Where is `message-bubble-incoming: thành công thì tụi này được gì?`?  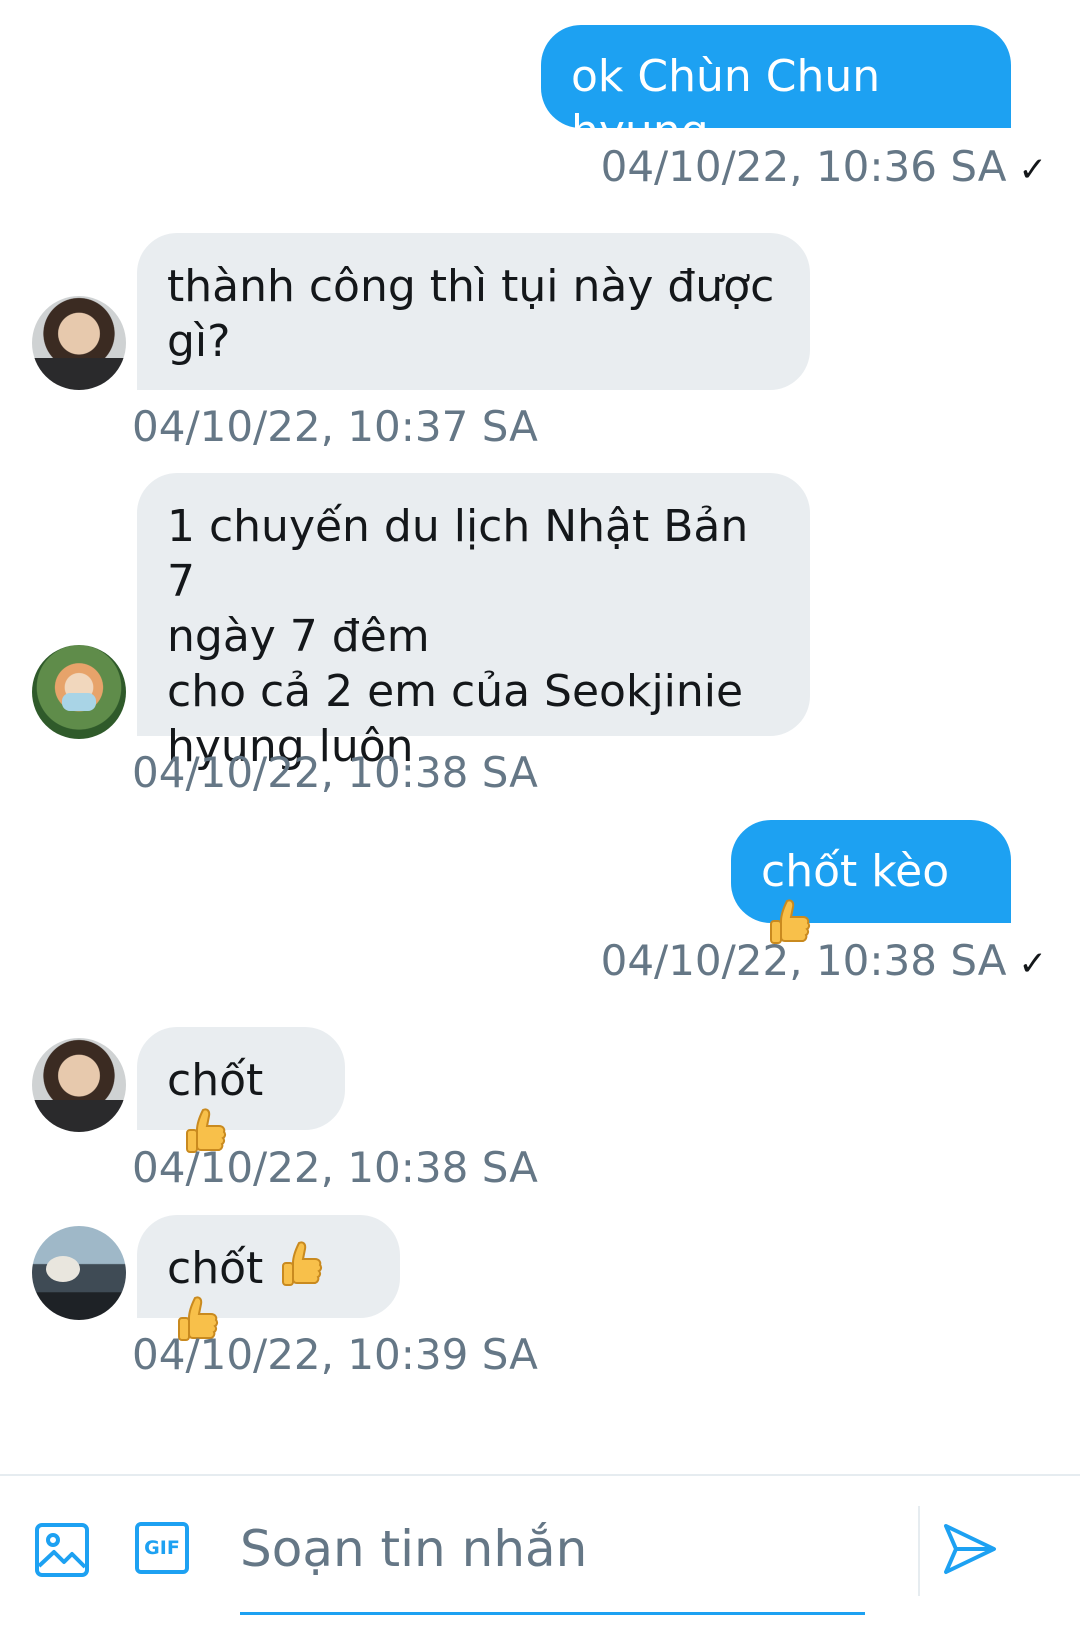 message-bubble-incoming: thành công thì tụi này được gì? is located at coordinates (473, 311).